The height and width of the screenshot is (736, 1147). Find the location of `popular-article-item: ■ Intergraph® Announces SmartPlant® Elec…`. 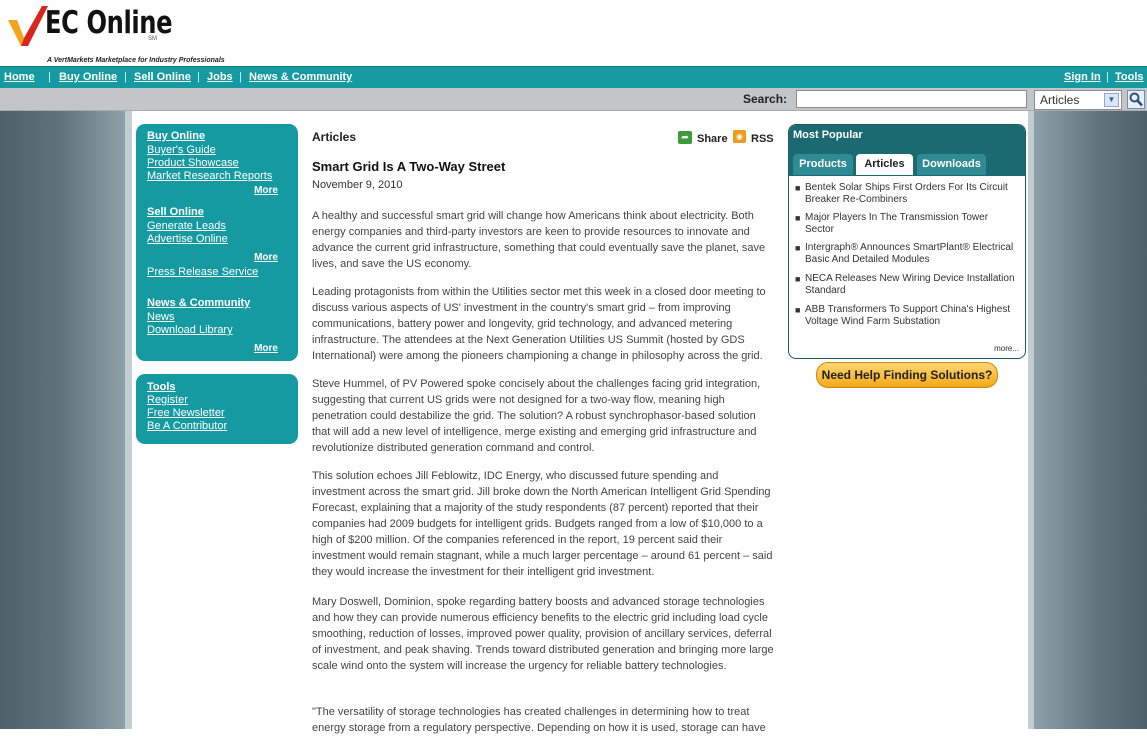

popular-article-item: ■ Intergraph® Announces SmartPlant® Elec… is located at coordinates (906, 254).